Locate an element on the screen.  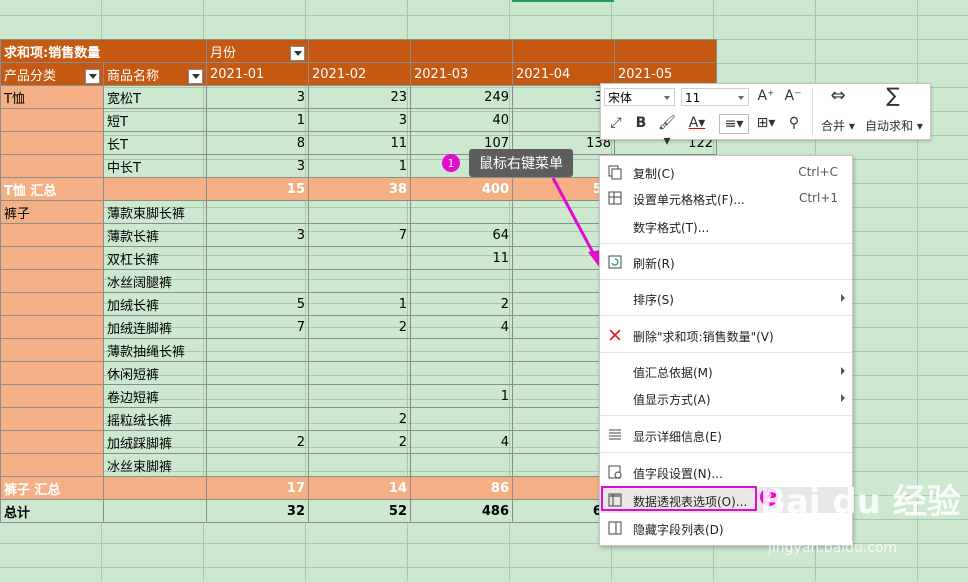
toolbar-separator is located at coordinates (812, 111).